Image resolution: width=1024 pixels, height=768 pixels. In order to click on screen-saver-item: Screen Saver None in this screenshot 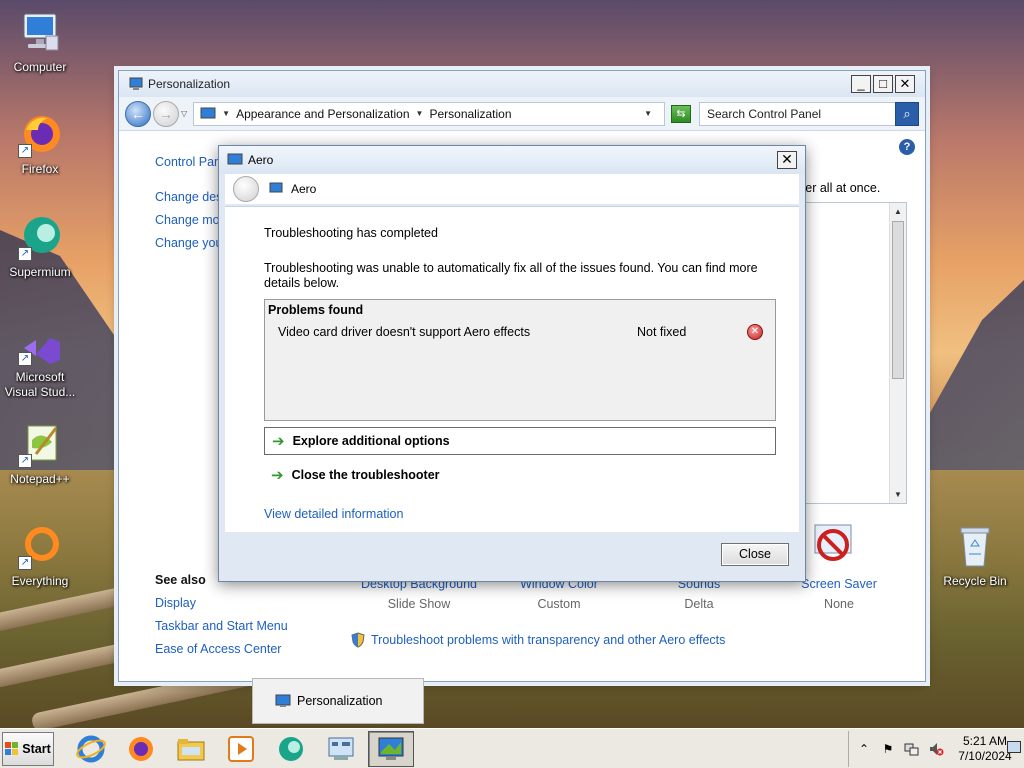, I will do `click(839, 594)`.